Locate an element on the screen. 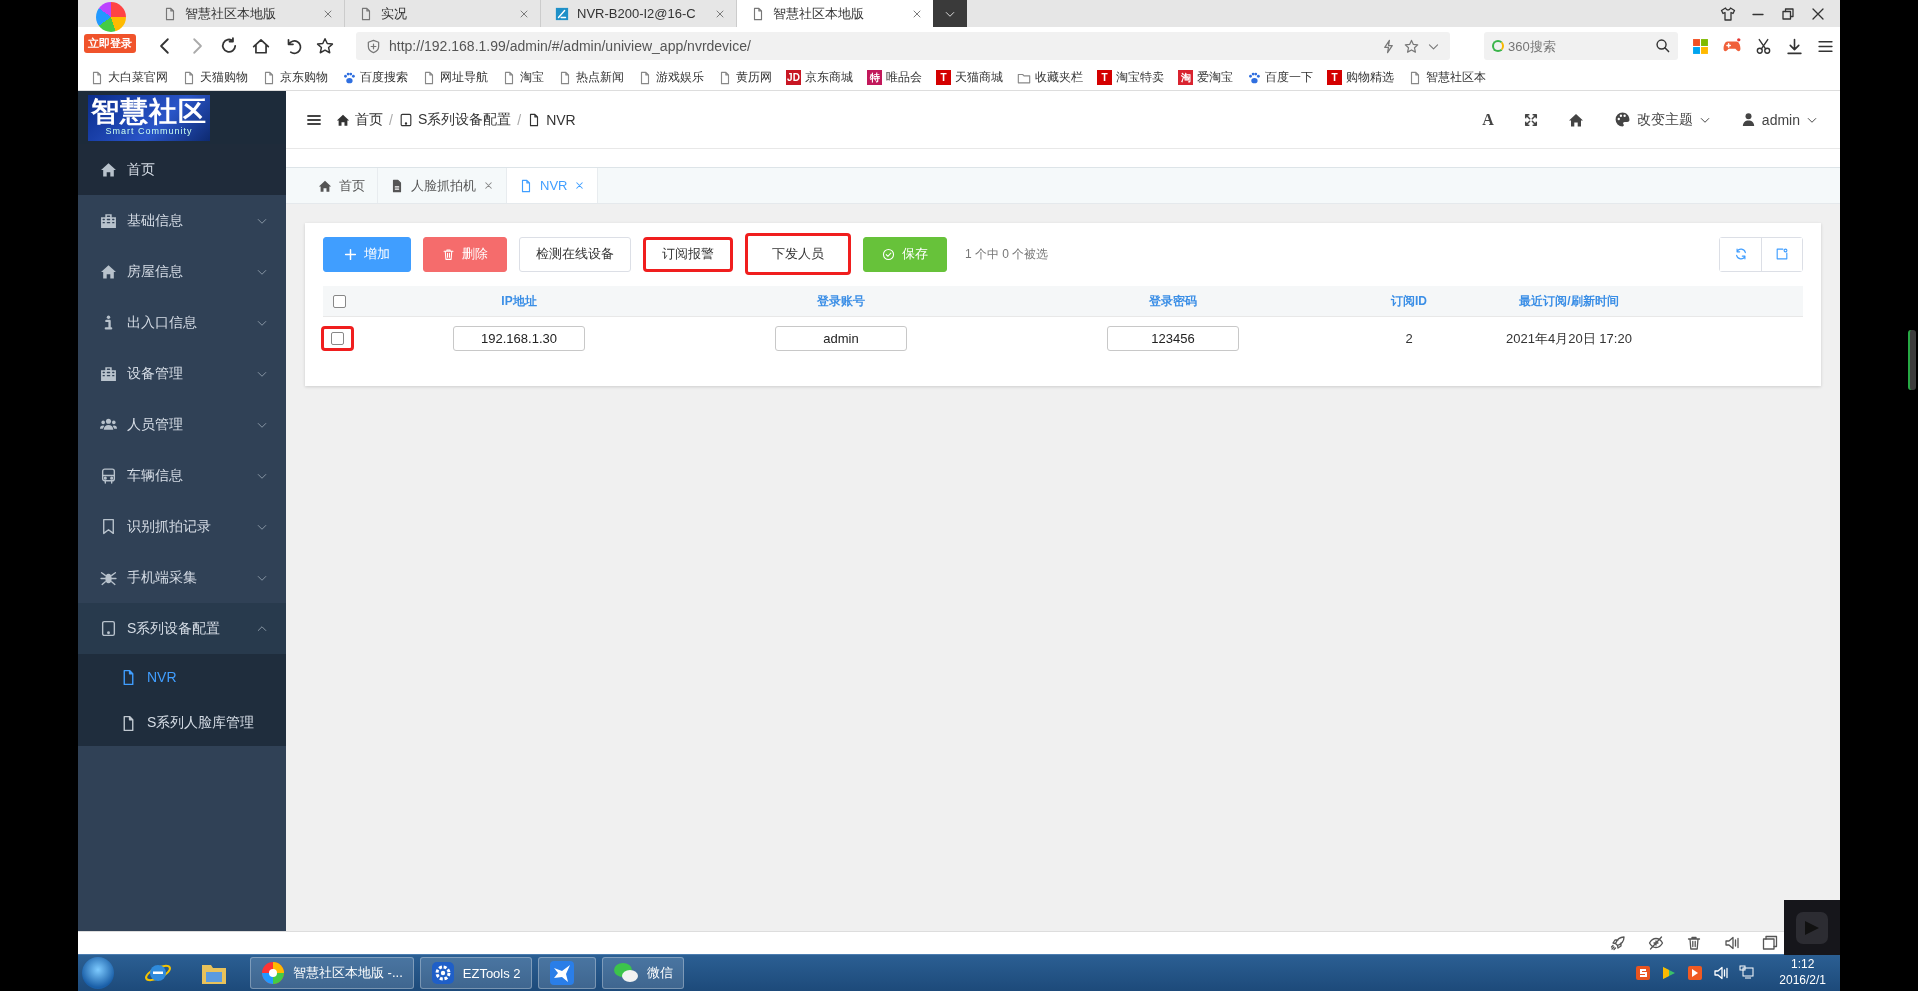 This screenshot has width=1918, height=991. bookmark-link: 智慧社区本 is located at coordinates (1447, 77).